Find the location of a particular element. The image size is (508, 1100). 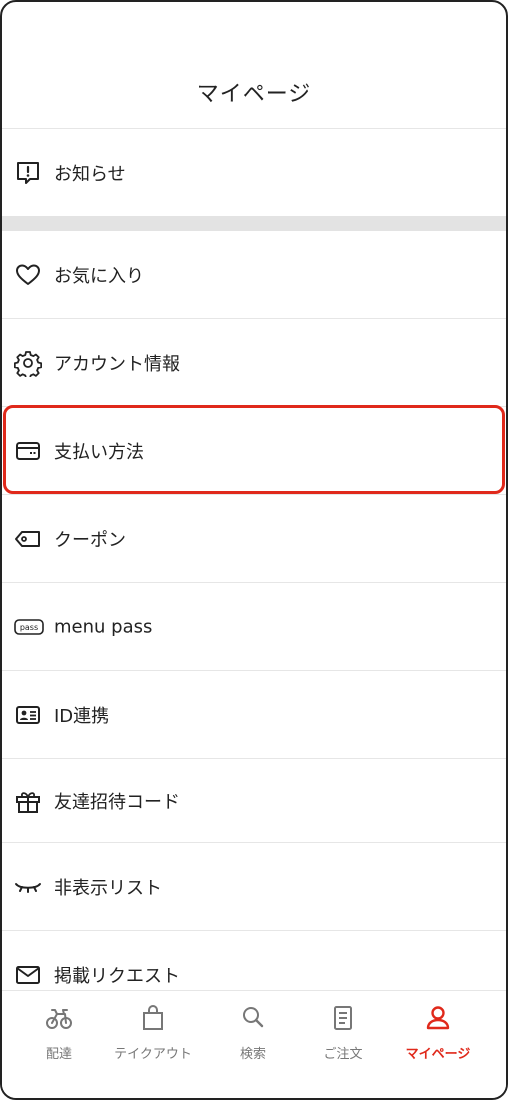

tab-label: 検索 is located at coordinates (252, 1054).